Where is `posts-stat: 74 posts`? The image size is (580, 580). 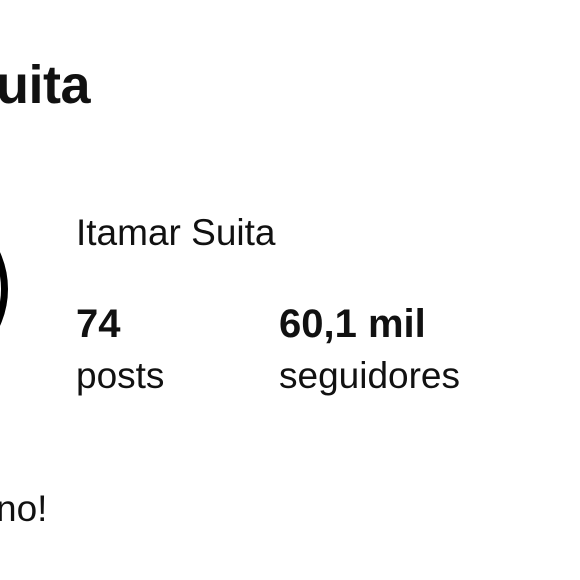 posts-stat: 74 posts is located at coordinates (120, 349).